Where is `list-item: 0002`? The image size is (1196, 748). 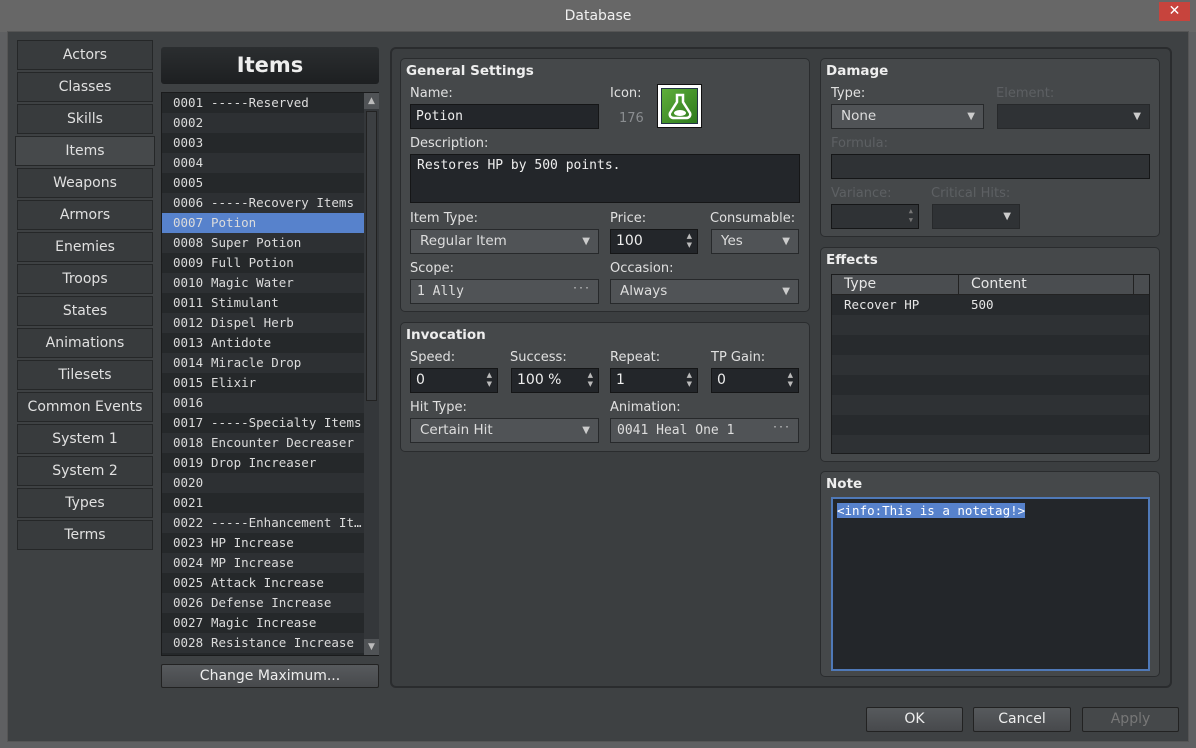 list-item: 0002 is located at coordinates (263, 123).